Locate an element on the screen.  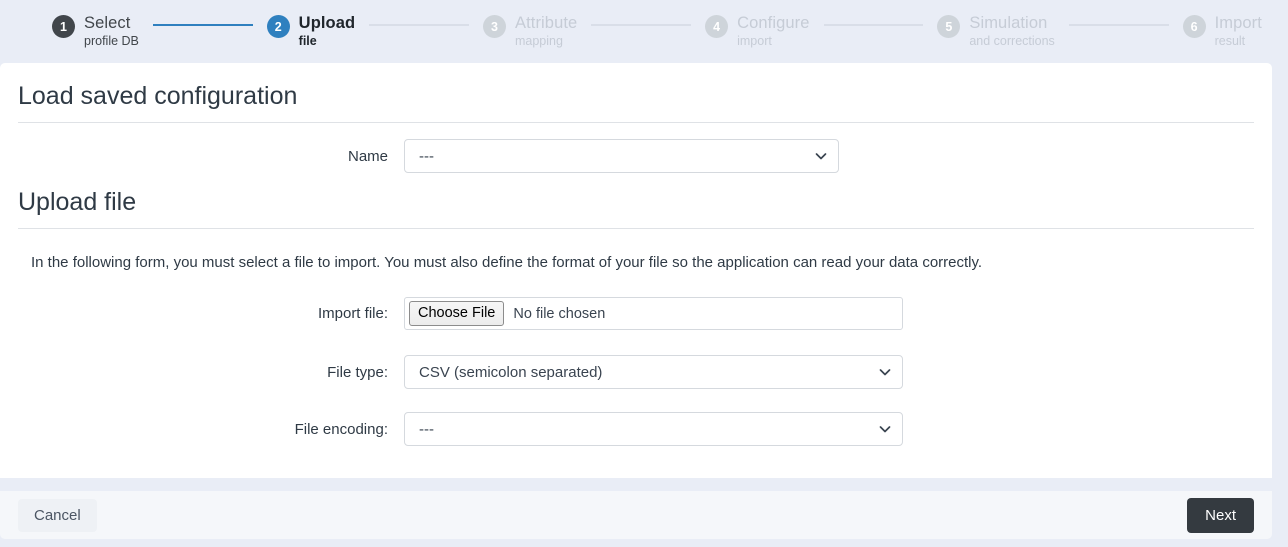
saved-configuration-select: --- is located at coordinates (621, 156).